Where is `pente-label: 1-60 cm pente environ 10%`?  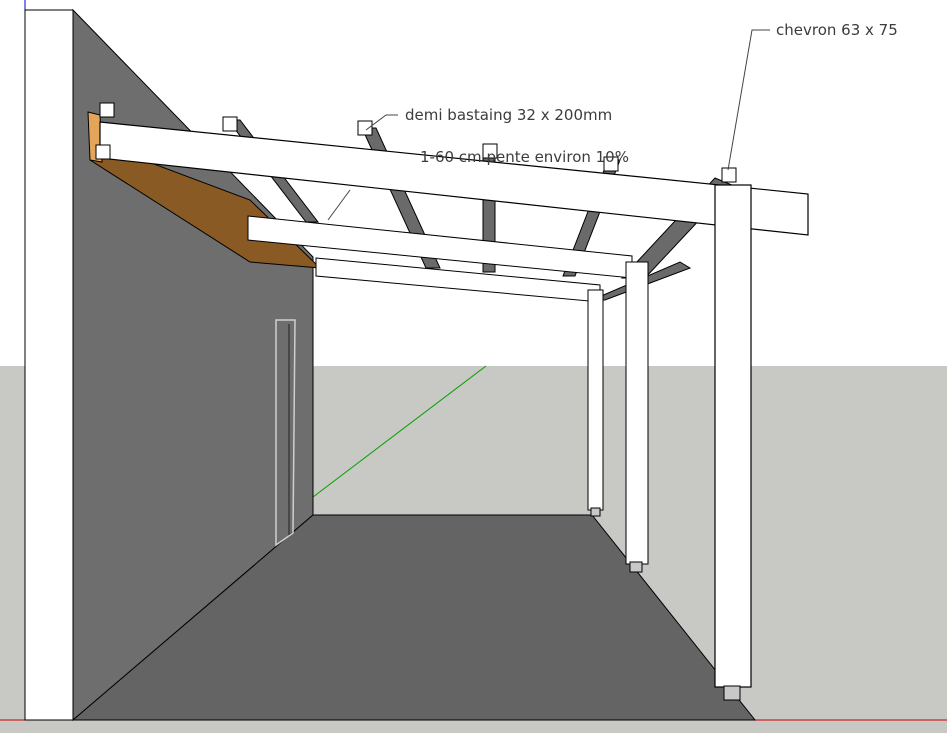 pente-label: 1-60 cm pente environ 10% is located at coordinates (524, 157).